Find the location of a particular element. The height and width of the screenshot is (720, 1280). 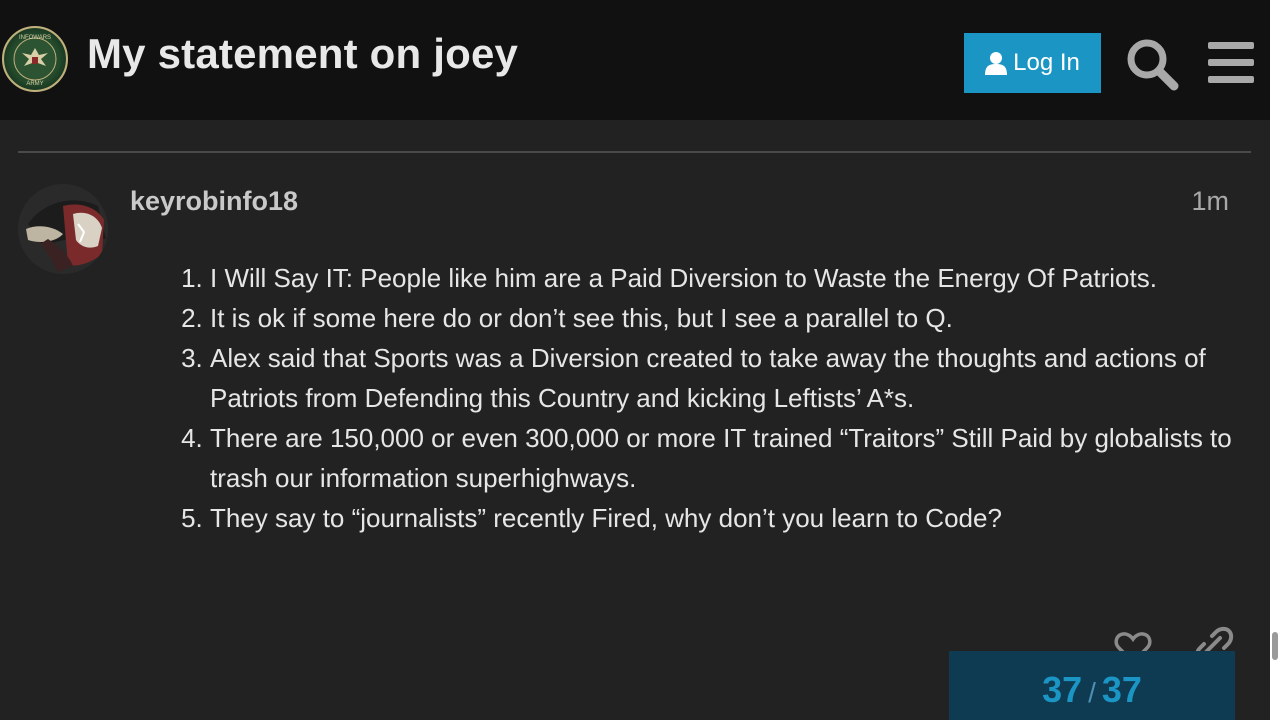

hamburger-menu-button is located at coordinates (1231, 63).